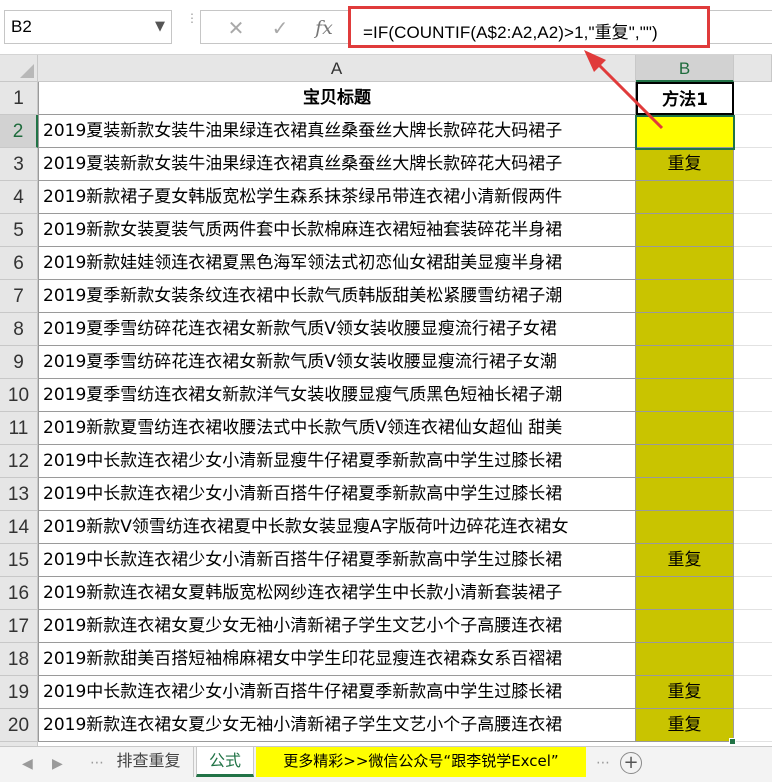  Describe the element at coordinates (27, 764) in the screenshot. I see `chevron-left-icon: ◀` at that location.